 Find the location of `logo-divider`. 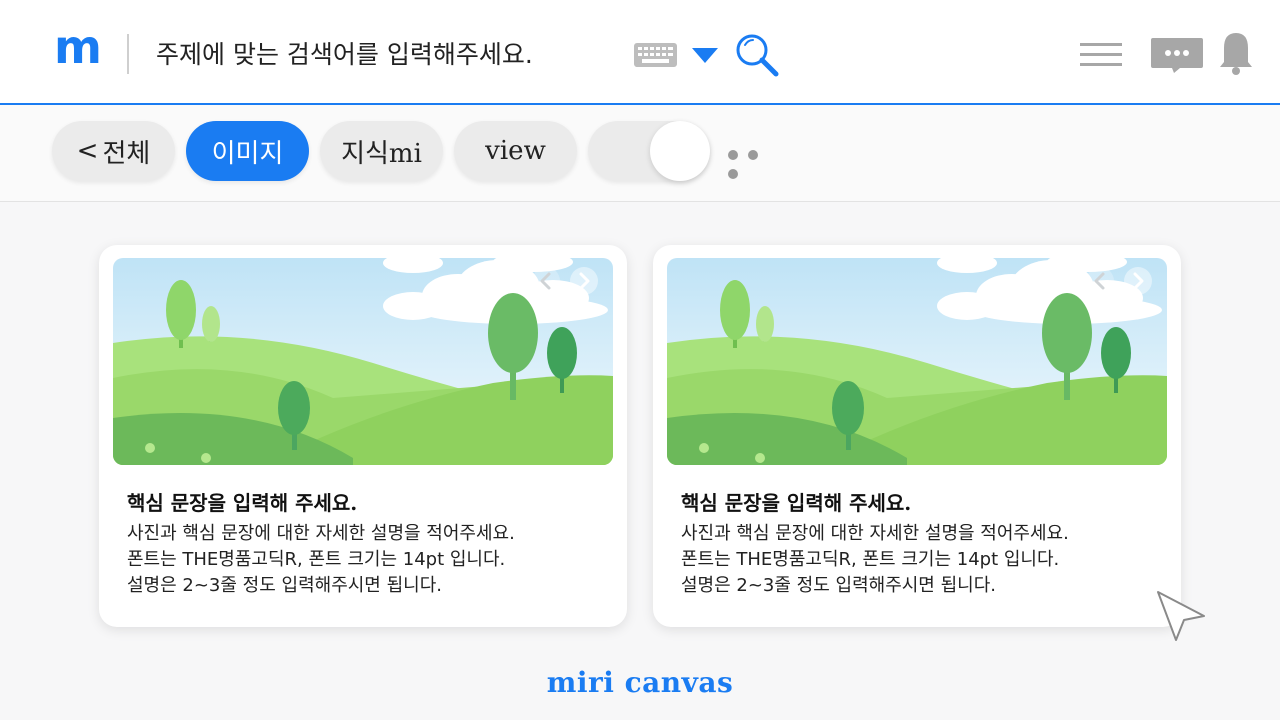

logo-divider is located at coordinates (128, 54).